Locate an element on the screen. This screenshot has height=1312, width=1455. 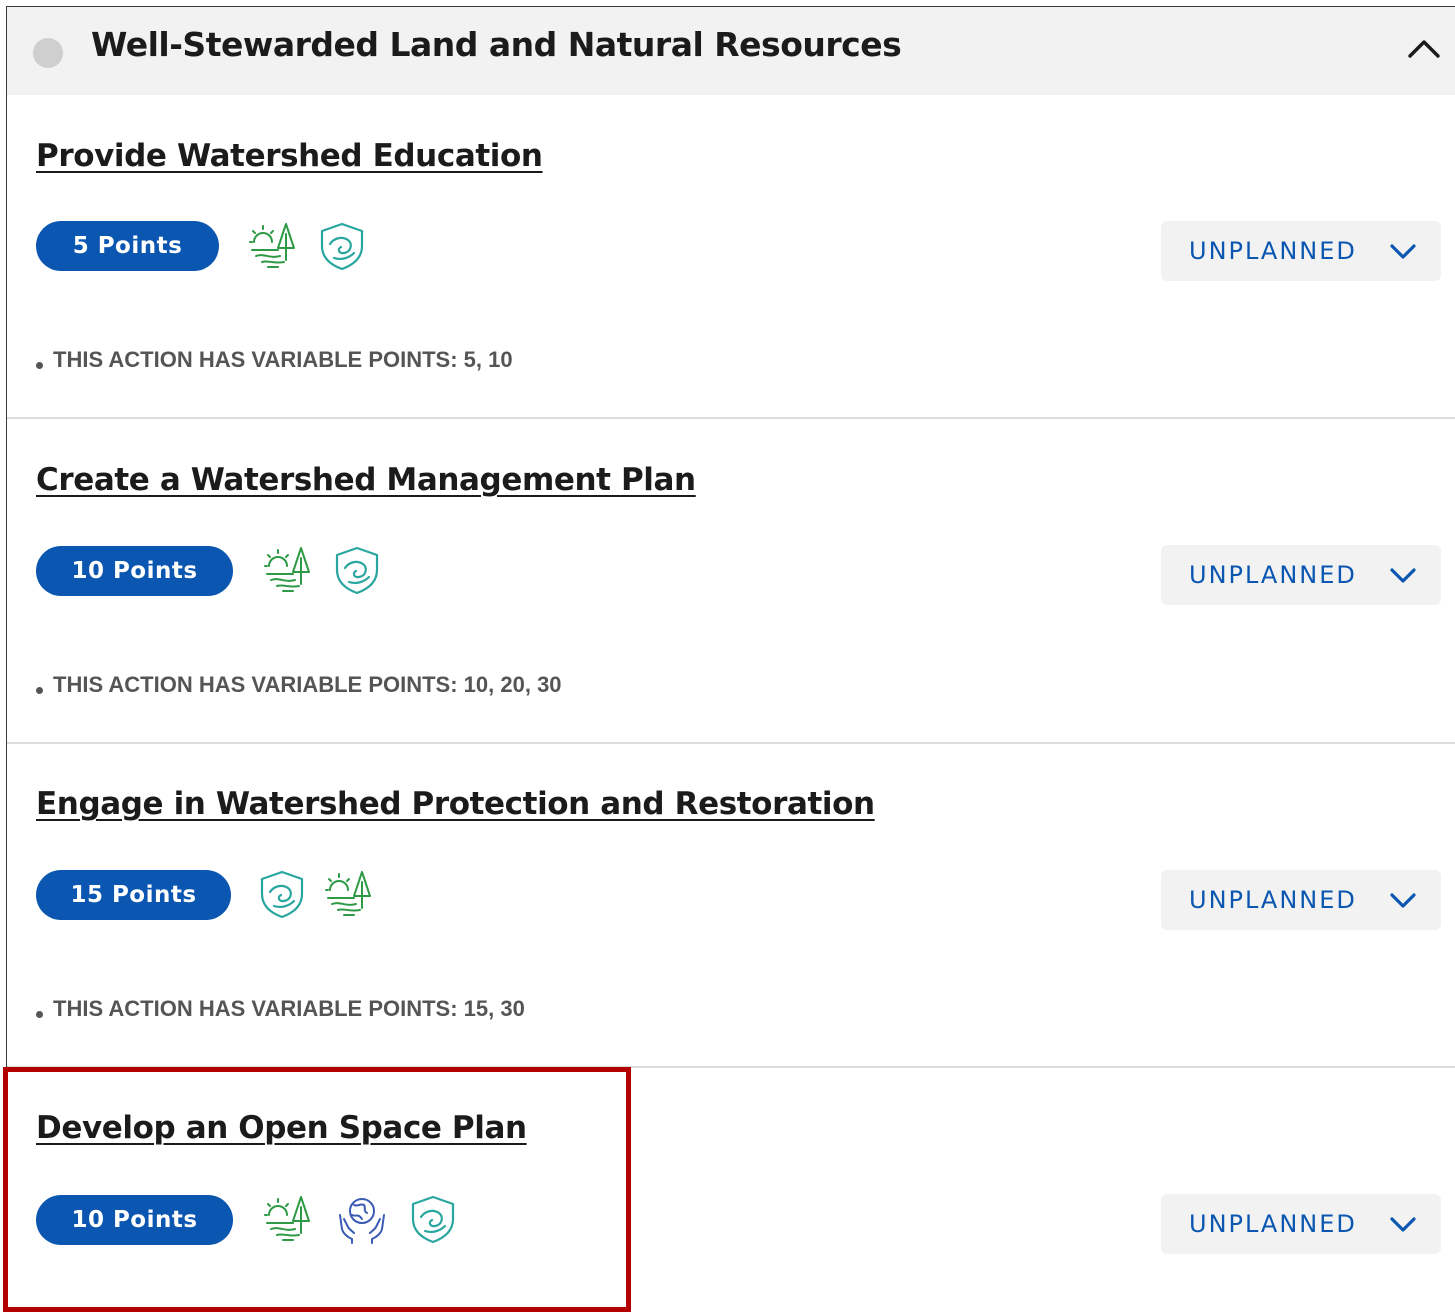
status-dot-icon is located at coordinates (48, 53).